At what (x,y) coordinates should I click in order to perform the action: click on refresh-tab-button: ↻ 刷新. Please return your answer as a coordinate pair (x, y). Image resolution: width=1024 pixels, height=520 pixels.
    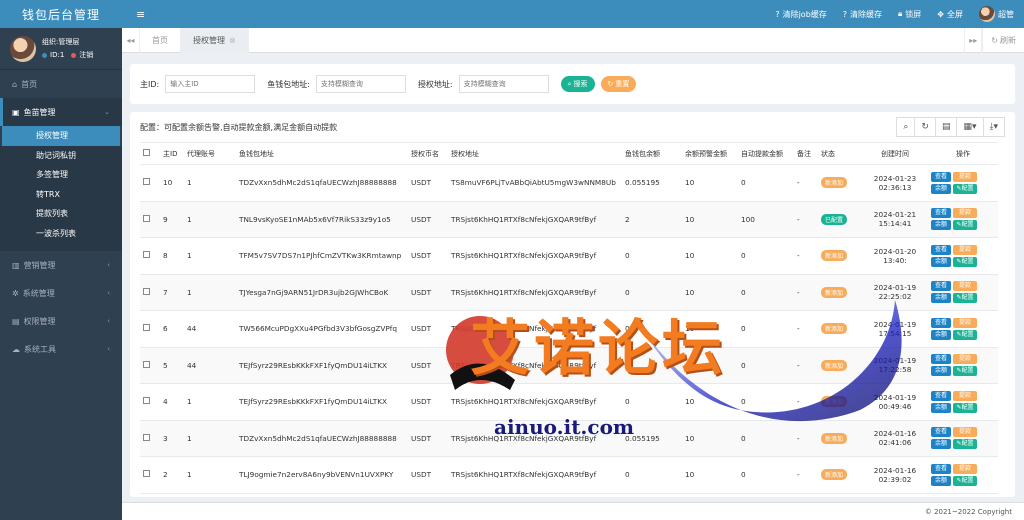
    Looking at the image, I should click on (1003, 40).